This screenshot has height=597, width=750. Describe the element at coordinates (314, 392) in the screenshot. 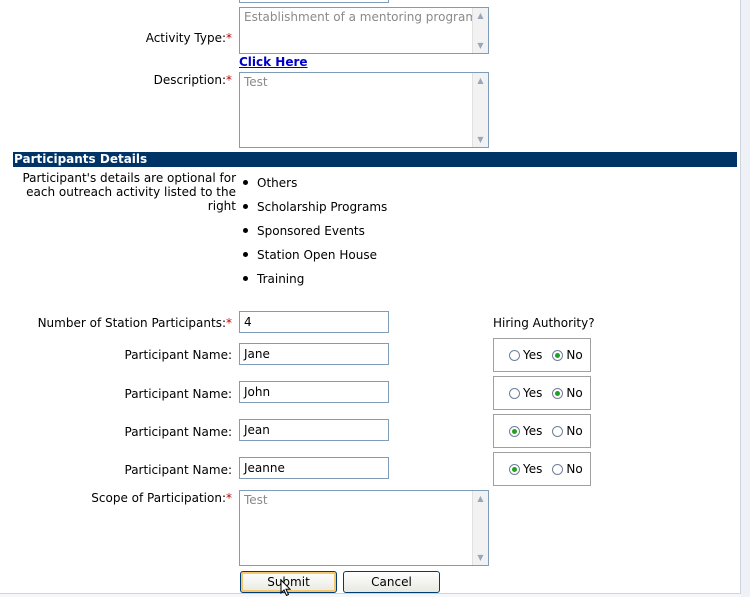

I see `participant-name-input: John` at that location.